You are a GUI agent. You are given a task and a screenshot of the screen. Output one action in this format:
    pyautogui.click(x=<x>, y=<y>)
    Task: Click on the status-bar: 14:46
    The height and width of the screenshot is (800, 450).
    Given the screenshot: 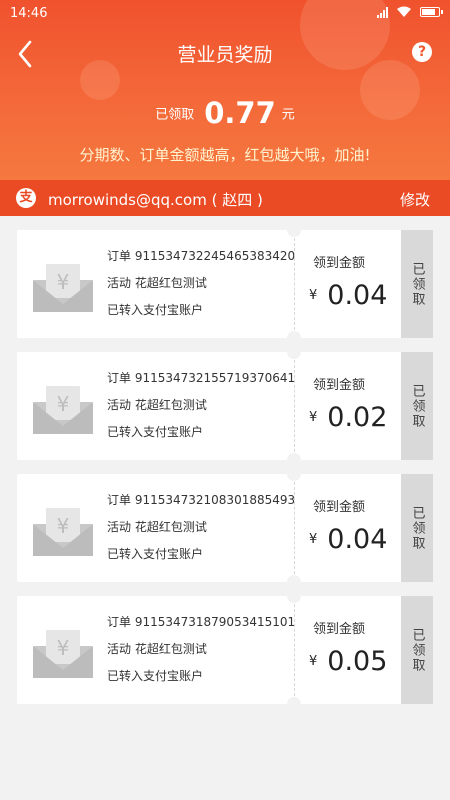 What is the action you would take?
    pyautogui.click(x=225, y=14)
    